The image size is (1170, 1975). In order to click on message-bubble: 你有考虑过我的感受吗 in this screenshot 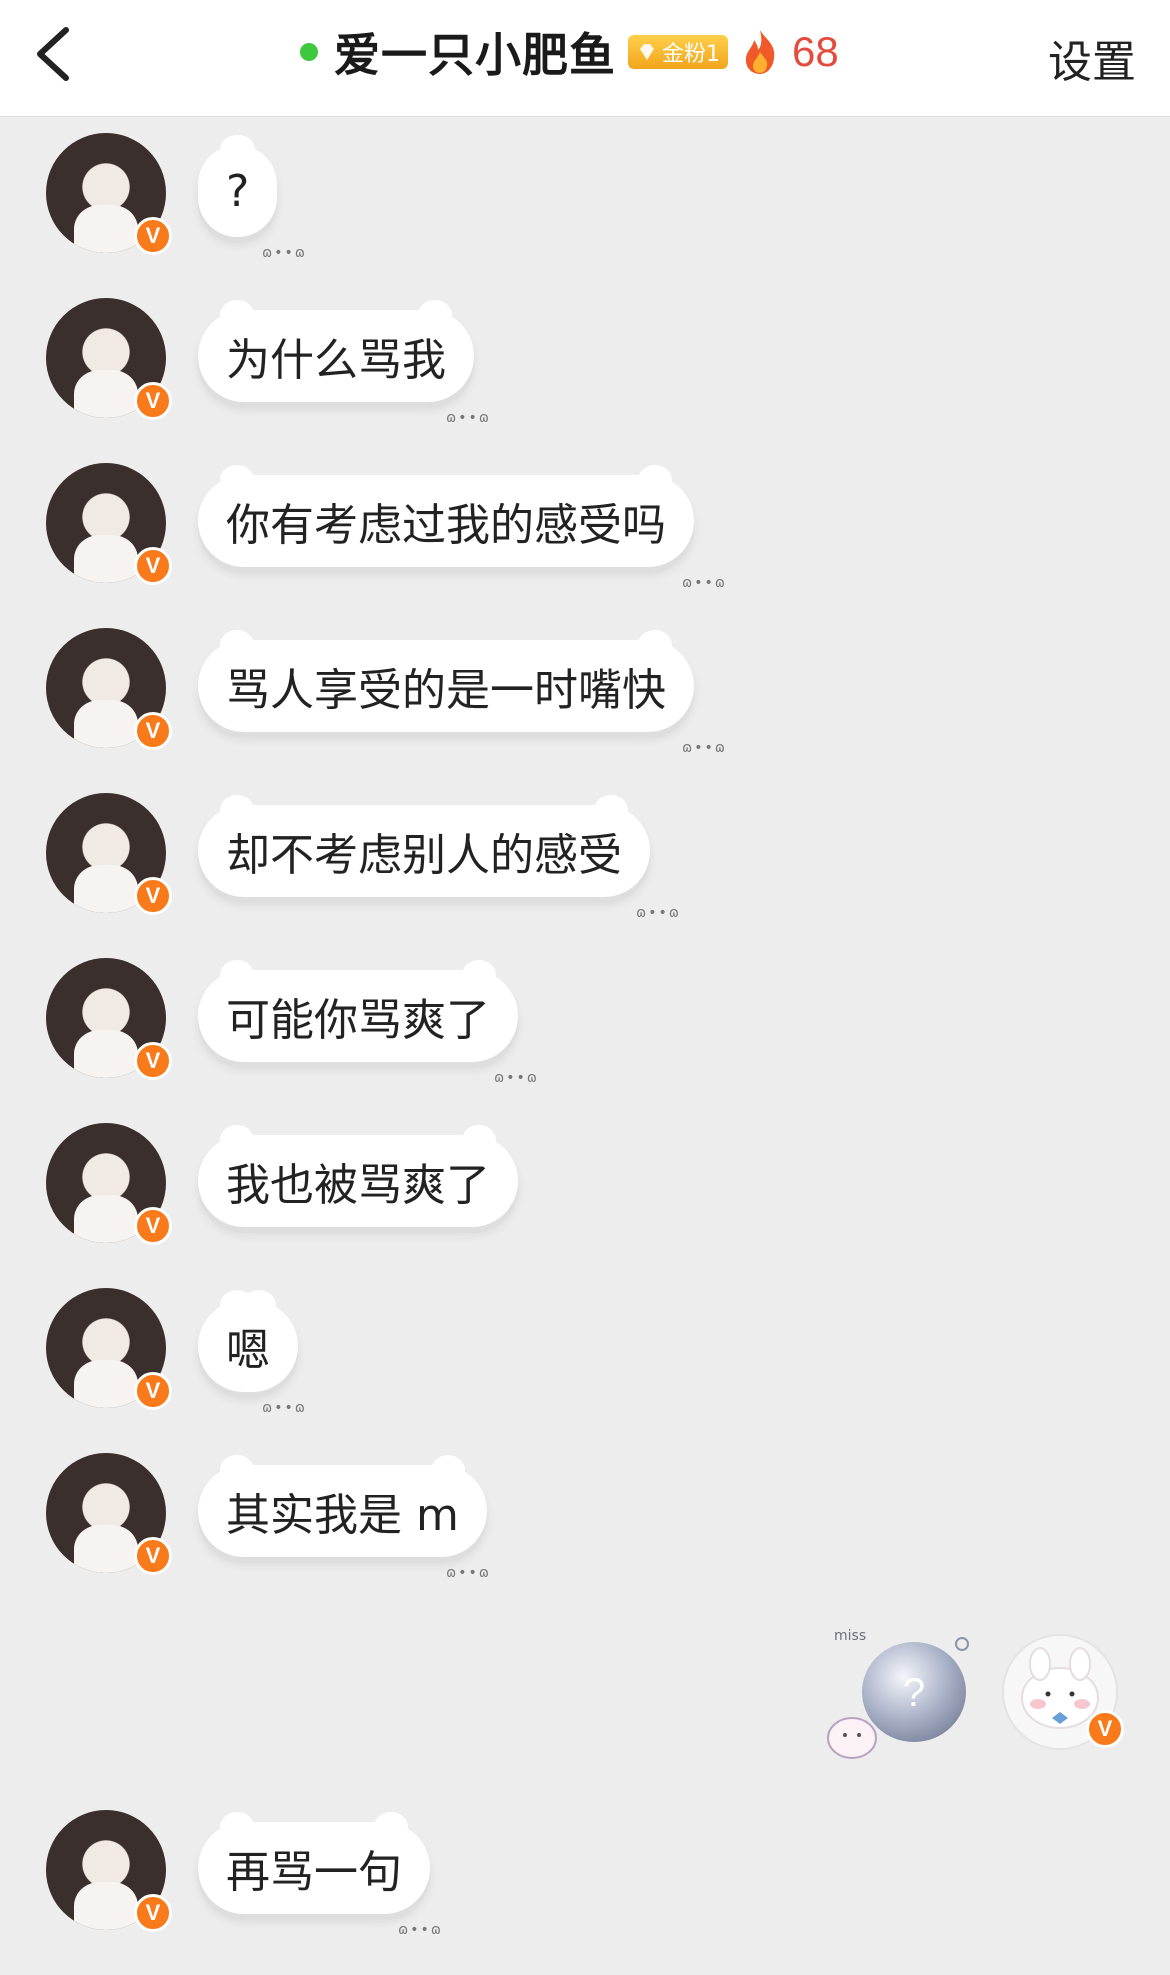, I will do `click(446, 516)`.